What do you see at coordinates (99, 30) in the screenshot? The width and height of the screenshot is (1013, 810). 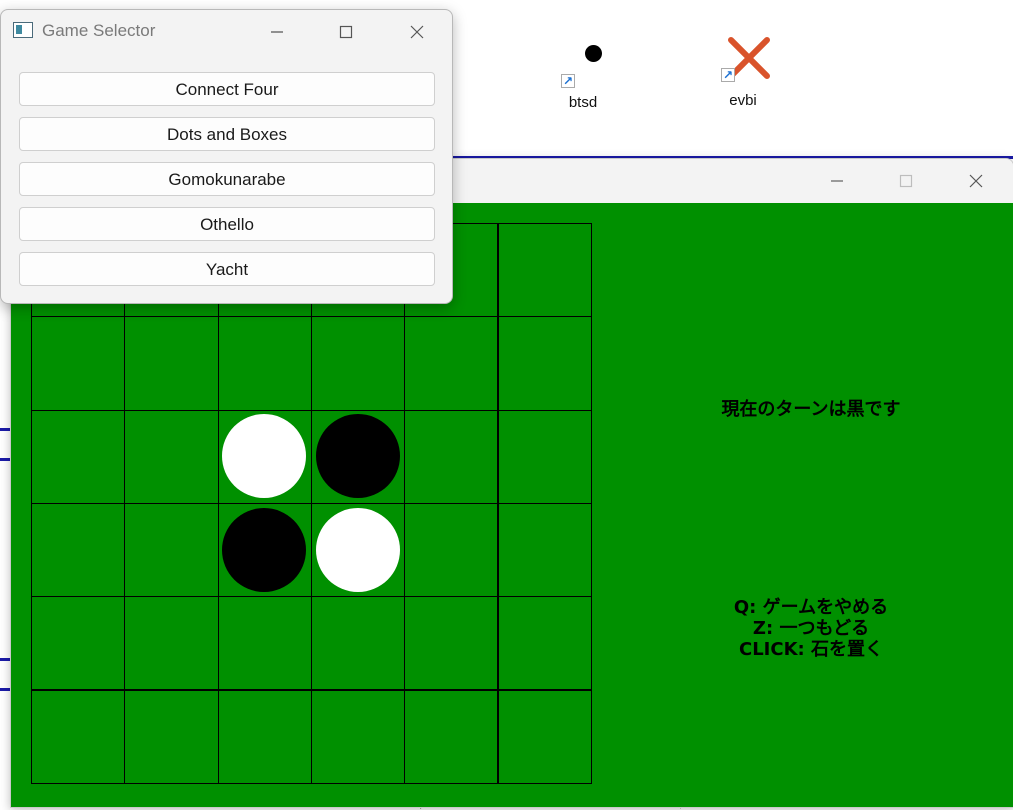 I see `window-title: Game Selector` at bounding box center [99, 30].